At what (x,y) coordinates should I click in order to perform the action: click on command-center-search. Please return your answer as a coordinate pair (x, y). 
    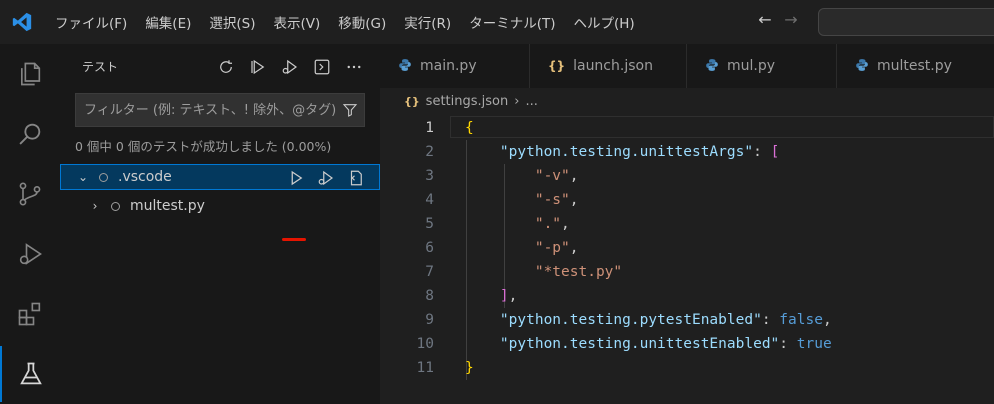
    Looking at the image, I should click on (906, 22).